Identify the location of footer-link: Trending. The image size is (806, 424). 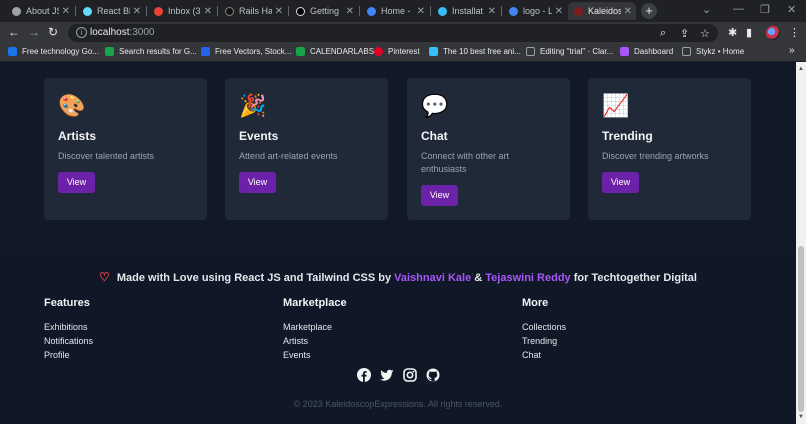
(544, 341).